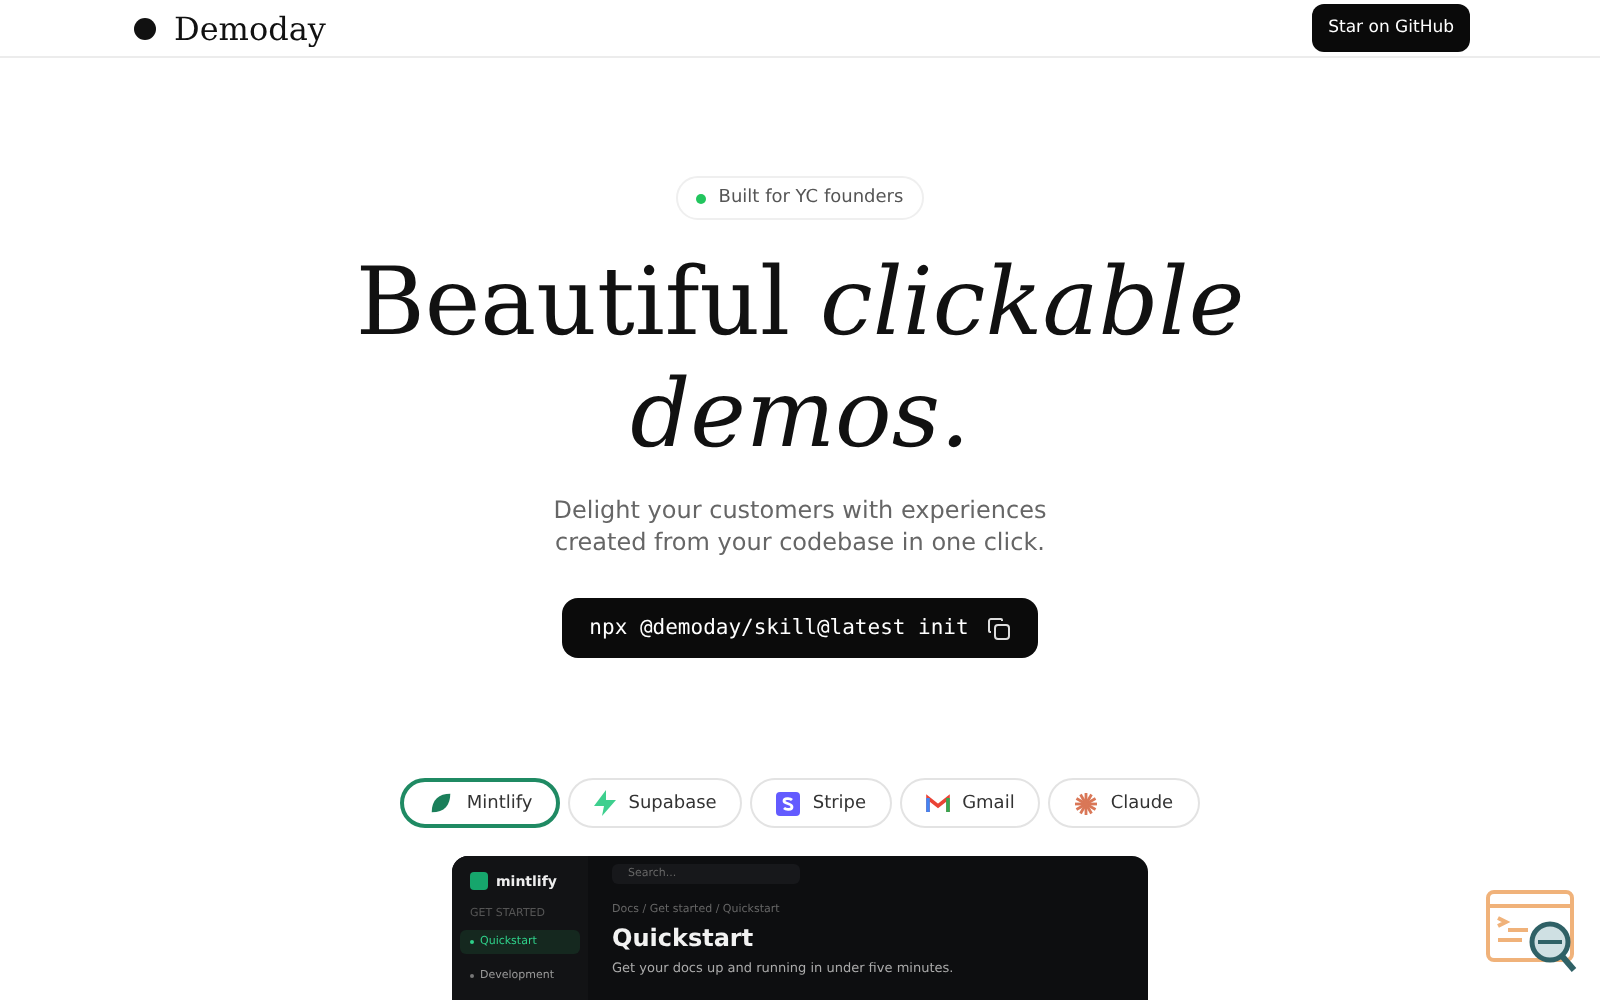  Describe the element at coordinates (145, 28) in the screenshot. I see `logo-dot` at that location.